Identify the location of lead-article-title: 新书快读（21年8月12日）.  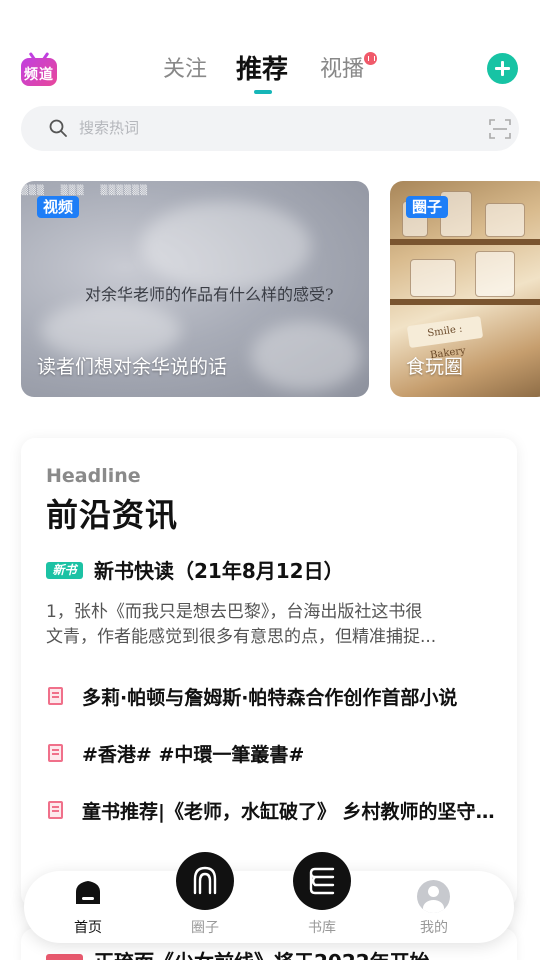
(219, 569).